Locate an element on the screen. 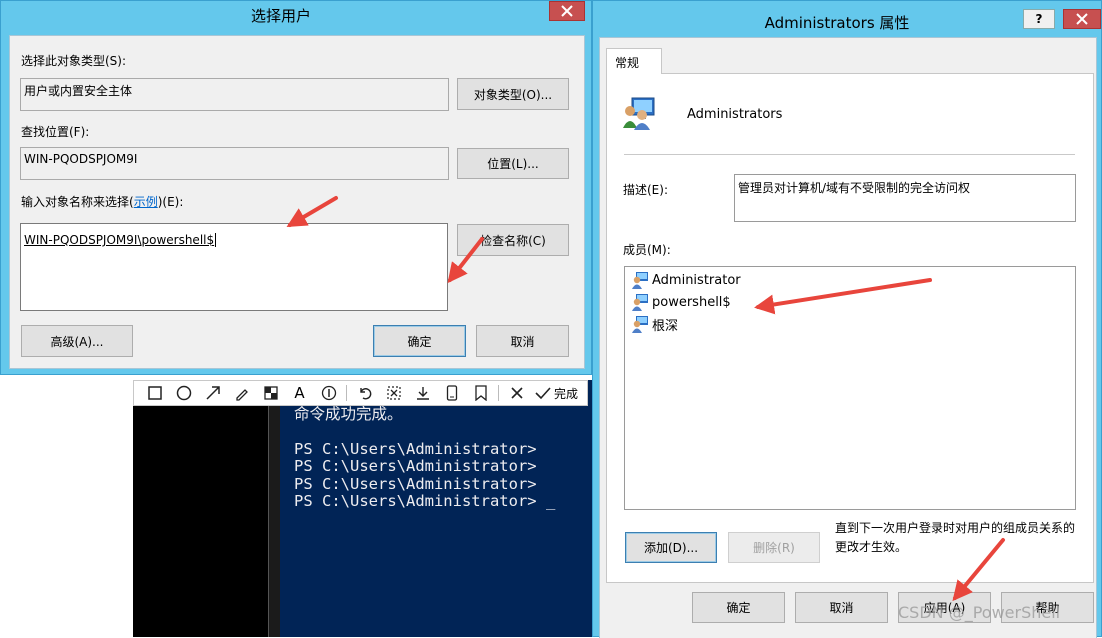 This screenshot has height=638, width=1102. list-item: 根深 is located at coordinates (850, 324).